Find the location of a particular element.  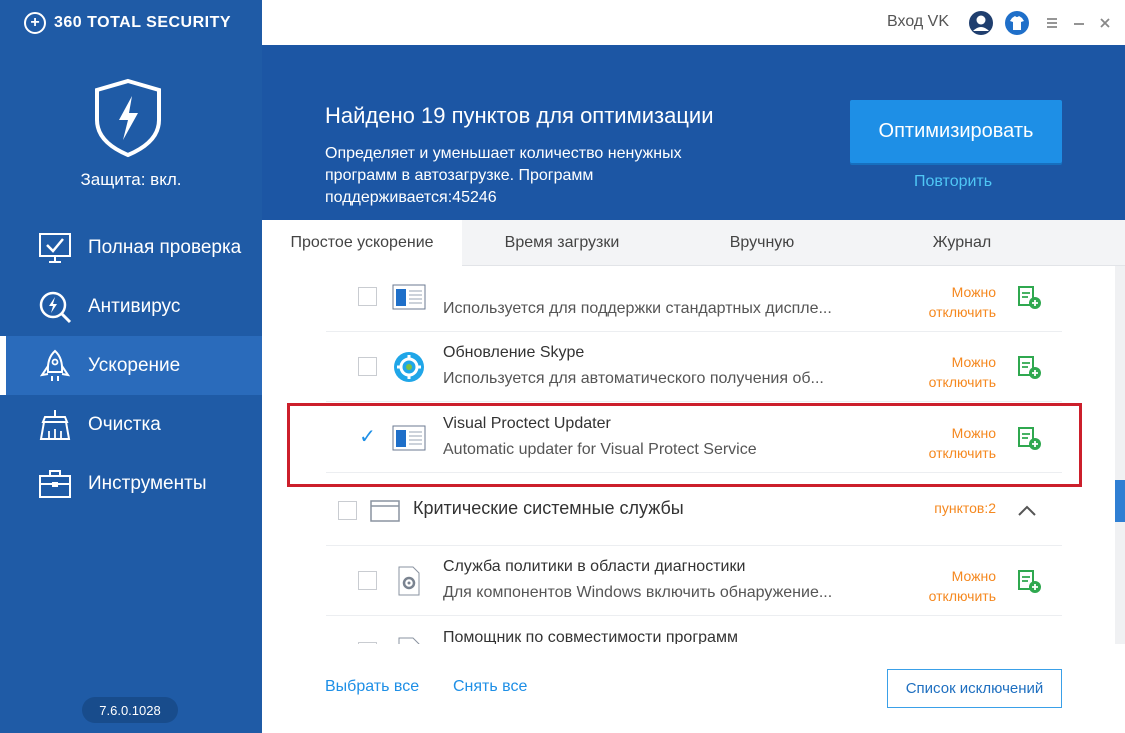

menu-icon is located at coordinates (1052, 23).